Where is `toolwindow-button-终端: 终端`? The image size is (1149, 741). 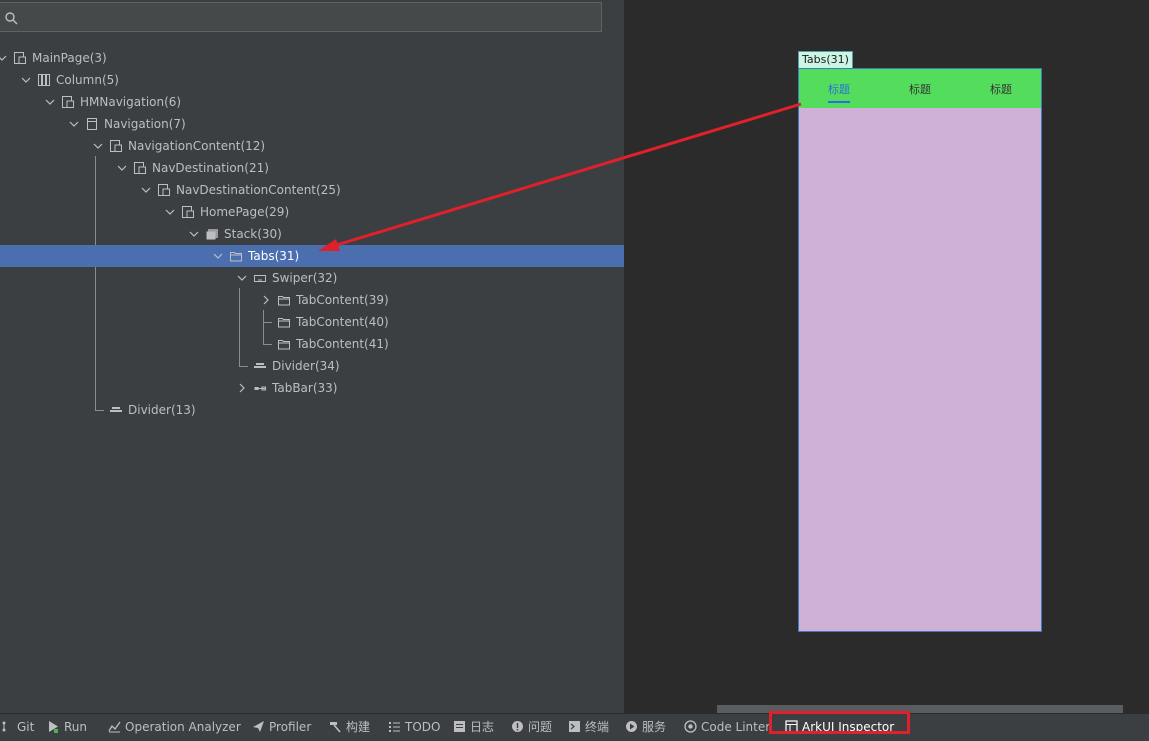
toolwindow-button-终端: 终端 is located at coordinates (588, 727).